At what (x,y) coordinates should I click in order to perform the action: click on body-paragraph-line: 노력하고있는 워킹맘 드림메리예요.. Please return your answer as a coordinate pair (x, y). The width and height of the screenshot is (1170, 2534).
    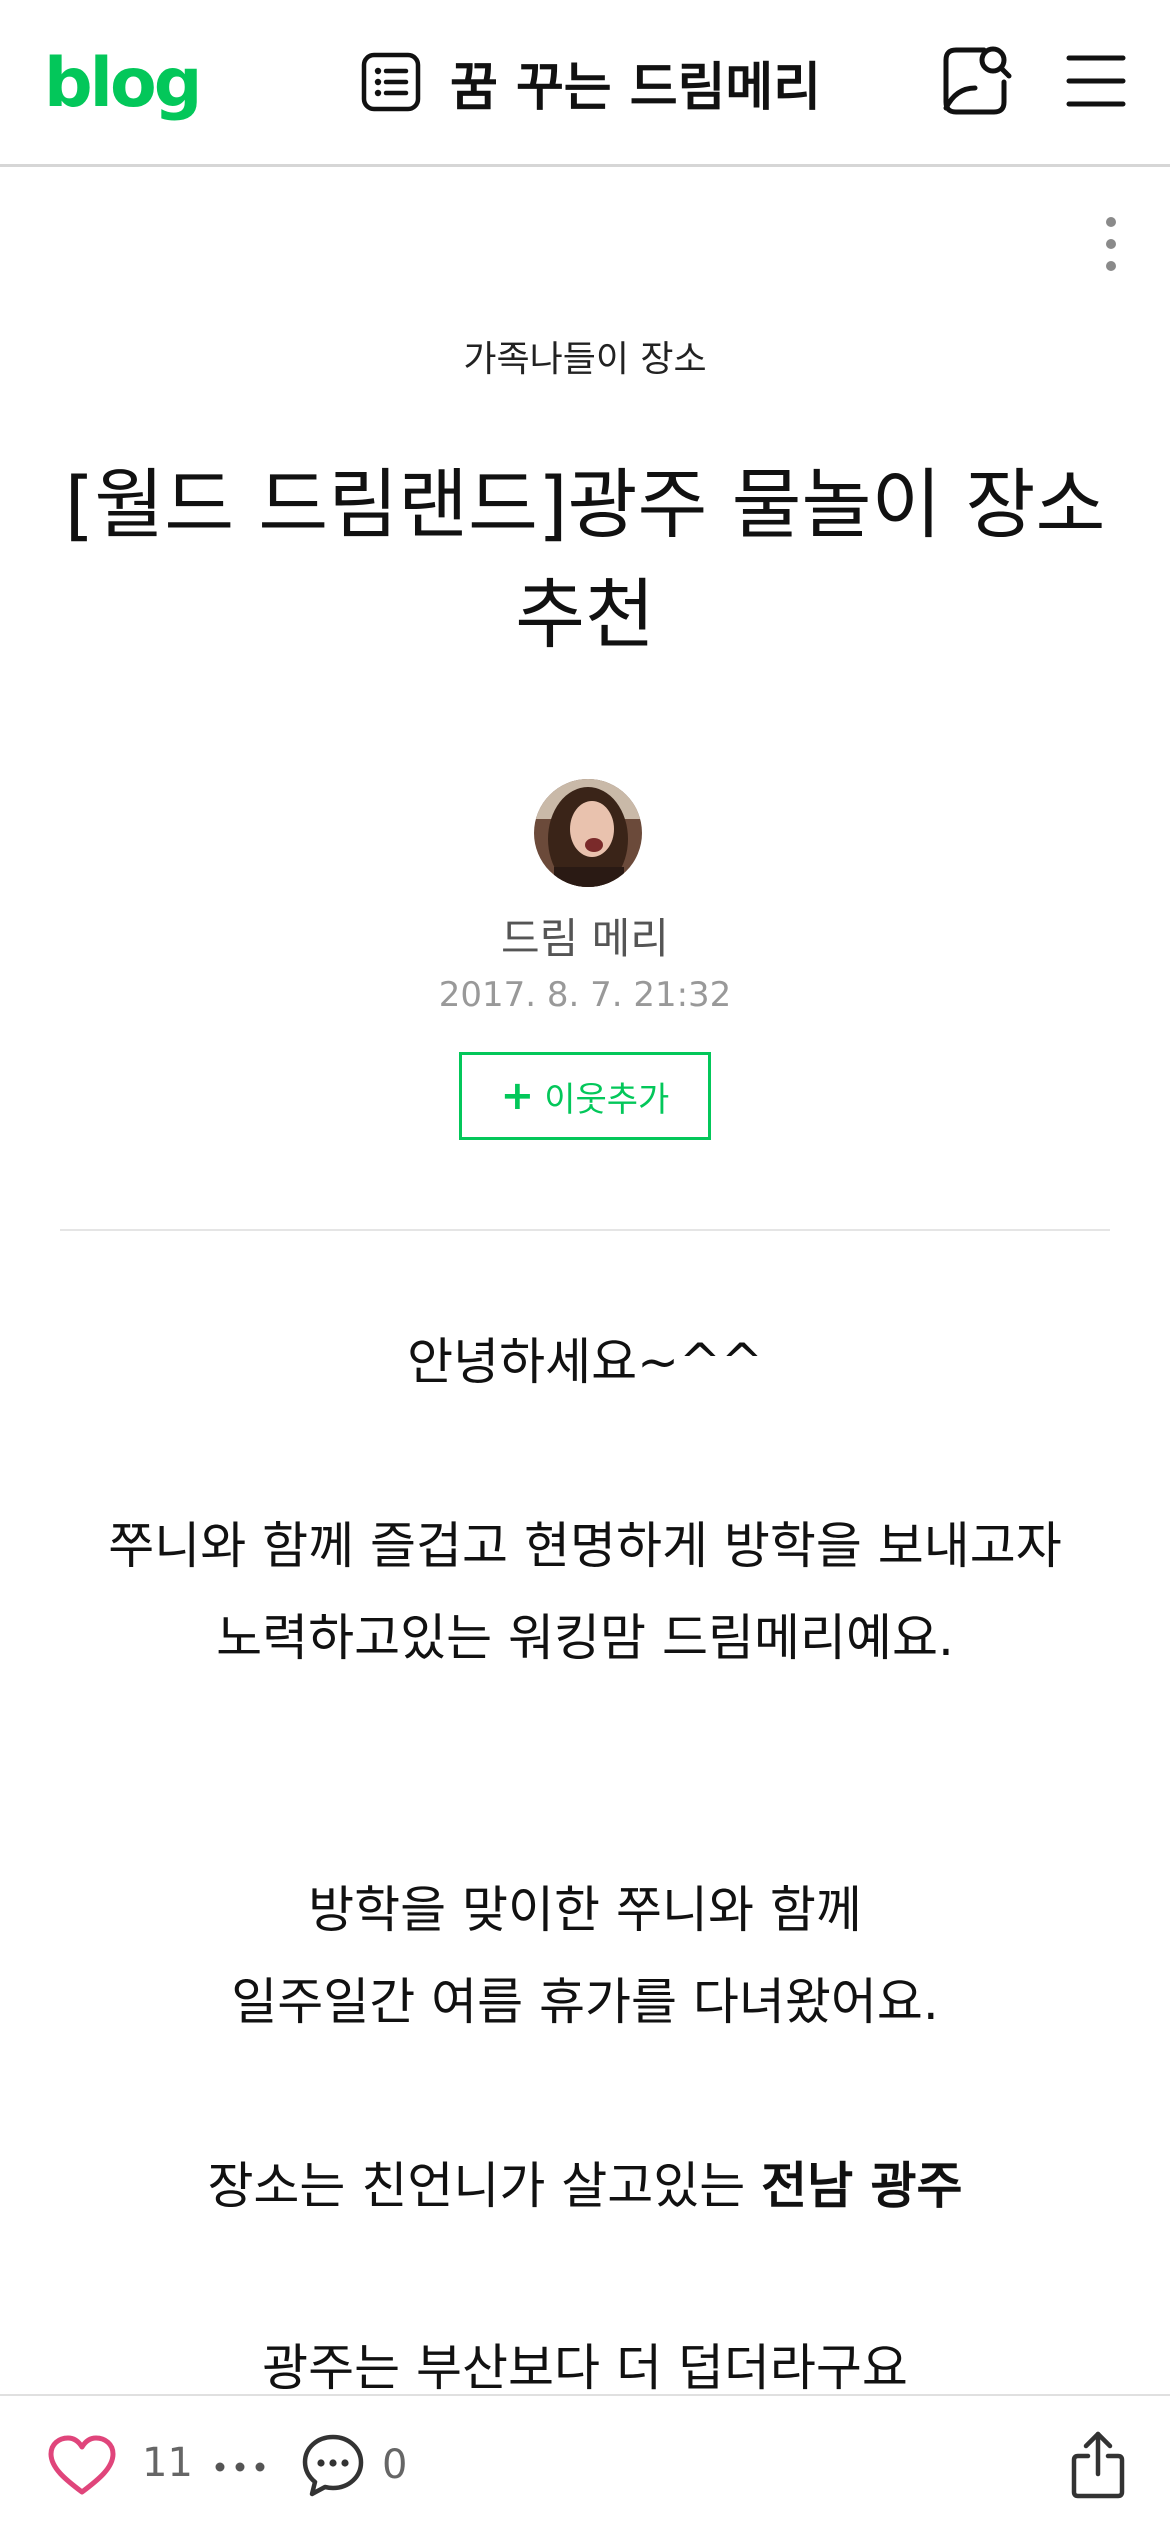
    Looking at the image, I should click on (585, 1638).